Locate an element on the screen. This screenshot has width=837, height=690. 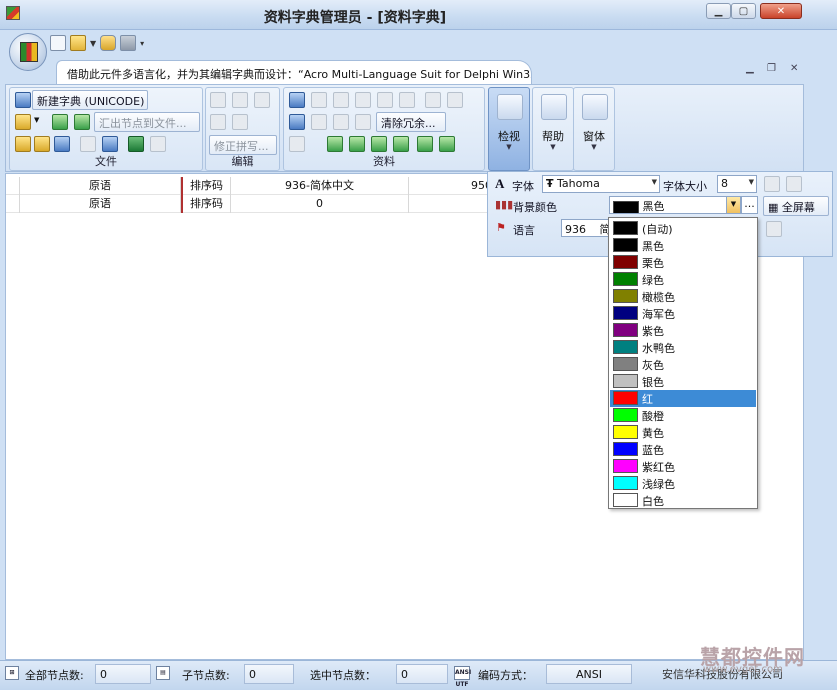
color-option: 紫色 is located at coordinates (683, 330).